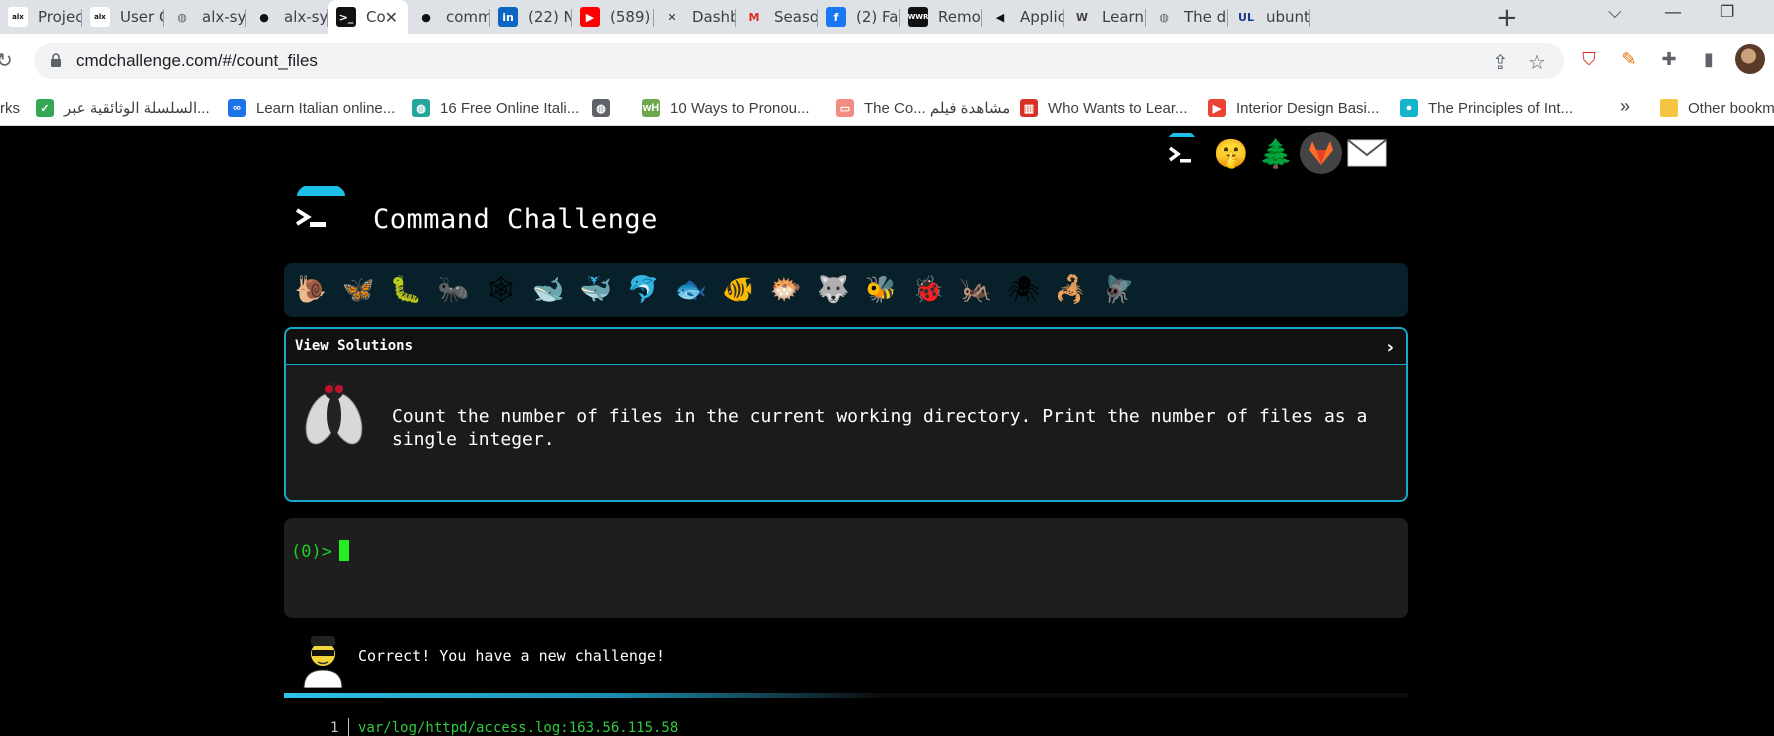 Image resolution: width=1774 pixels, height=736 pixels. I want to click on other-bookmarks-folder: Other bookm, so click(1717, 108).